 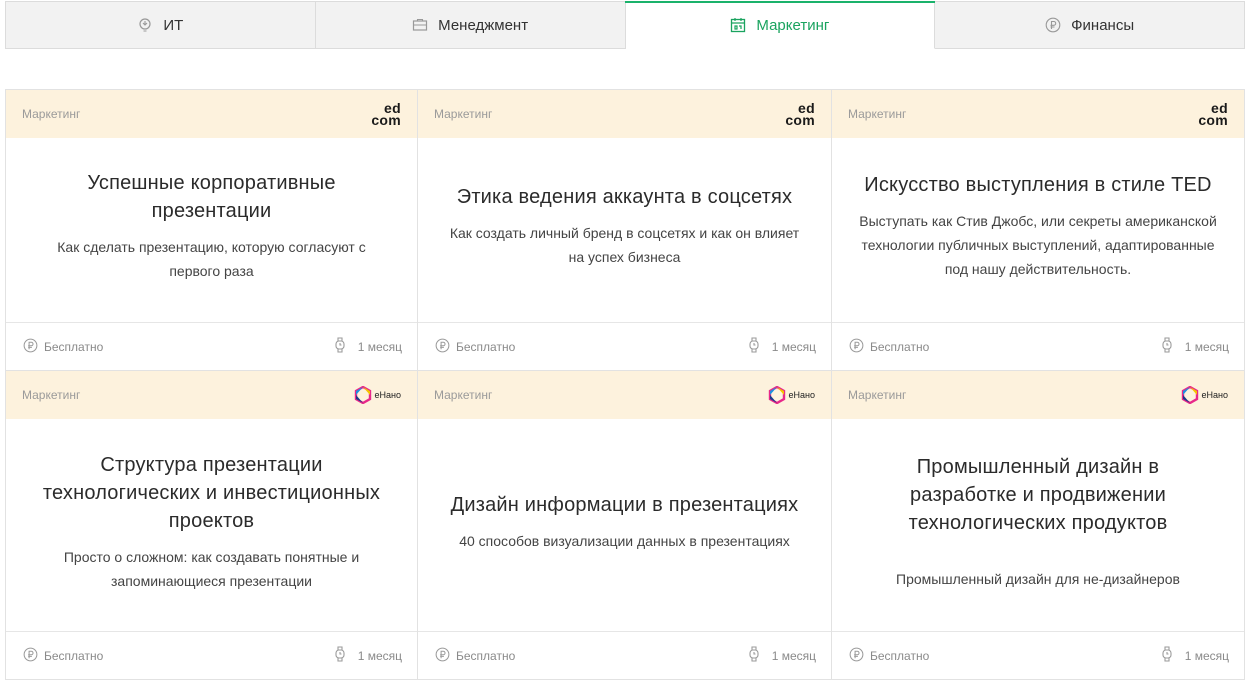 I want to click on calendar-icon, so click(x=738, y=25).